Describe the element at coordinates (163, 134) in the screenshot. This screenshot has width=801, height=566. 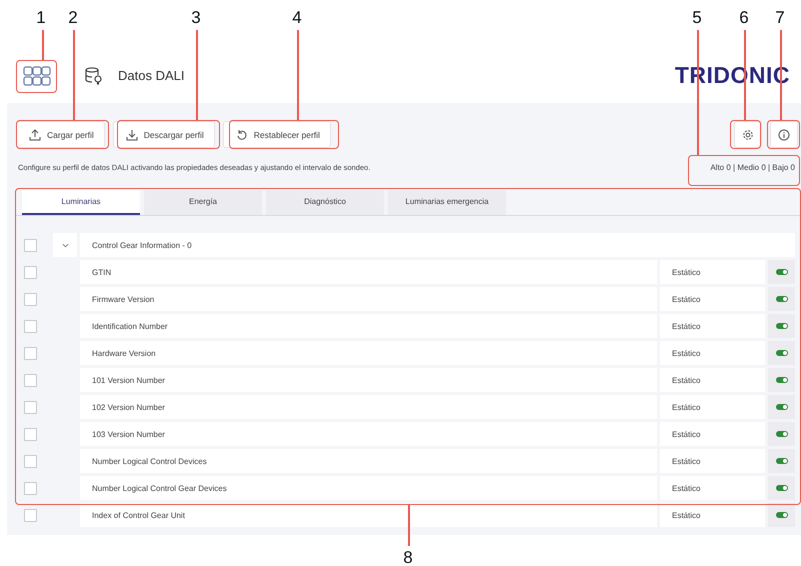
I see `toolbar-button: Descargar perfil` at that location.